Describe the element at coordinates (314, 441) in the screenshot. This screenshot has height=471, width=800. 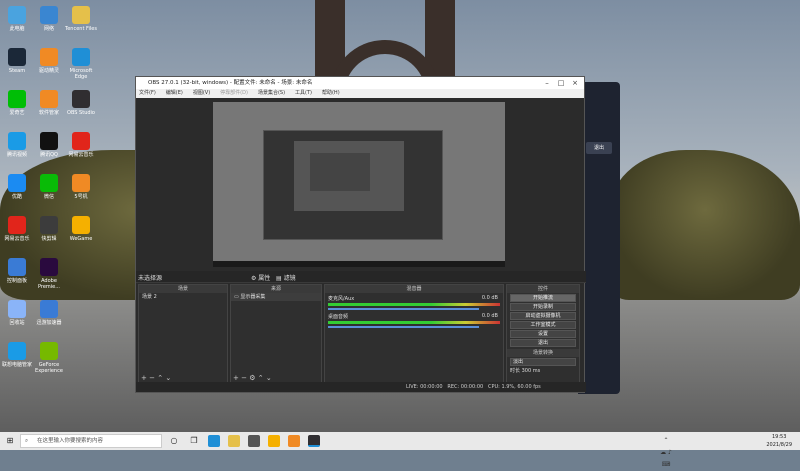
I see `obs-taskbar-icon` at that location.